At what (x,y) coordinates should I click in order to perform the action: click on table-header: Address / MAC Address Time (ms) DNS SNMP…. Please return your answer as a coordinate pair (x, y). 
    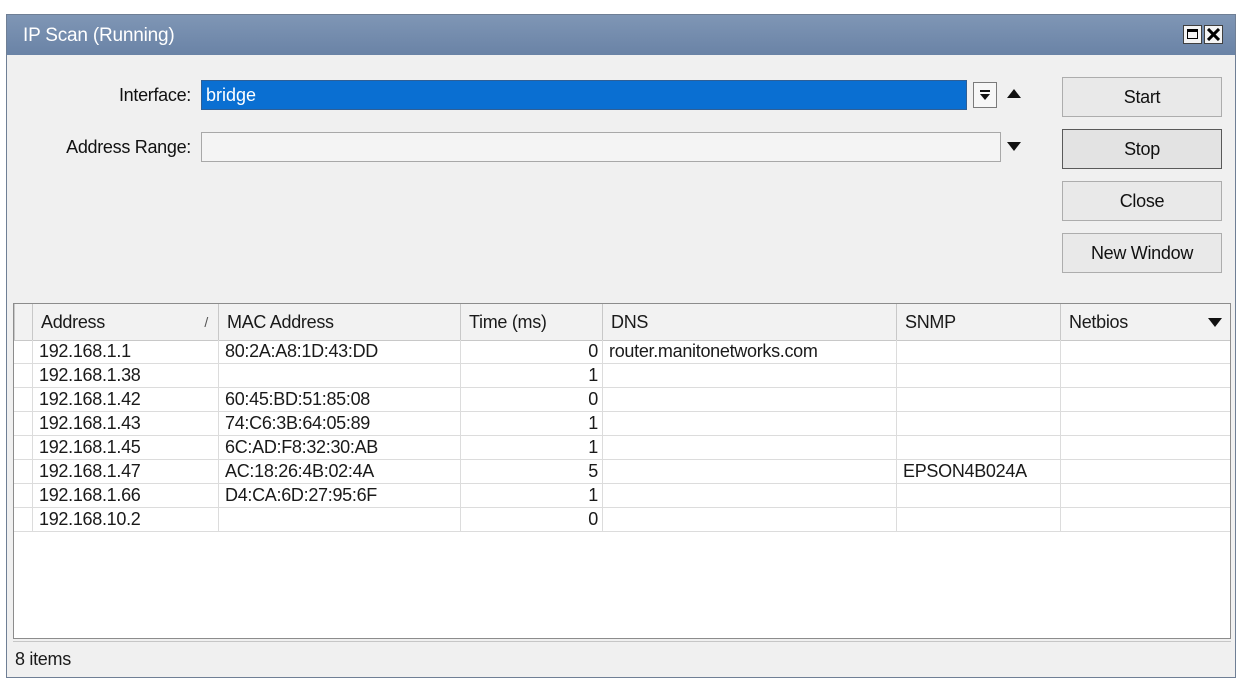
    Looking at the image, I should click on (622, 322).